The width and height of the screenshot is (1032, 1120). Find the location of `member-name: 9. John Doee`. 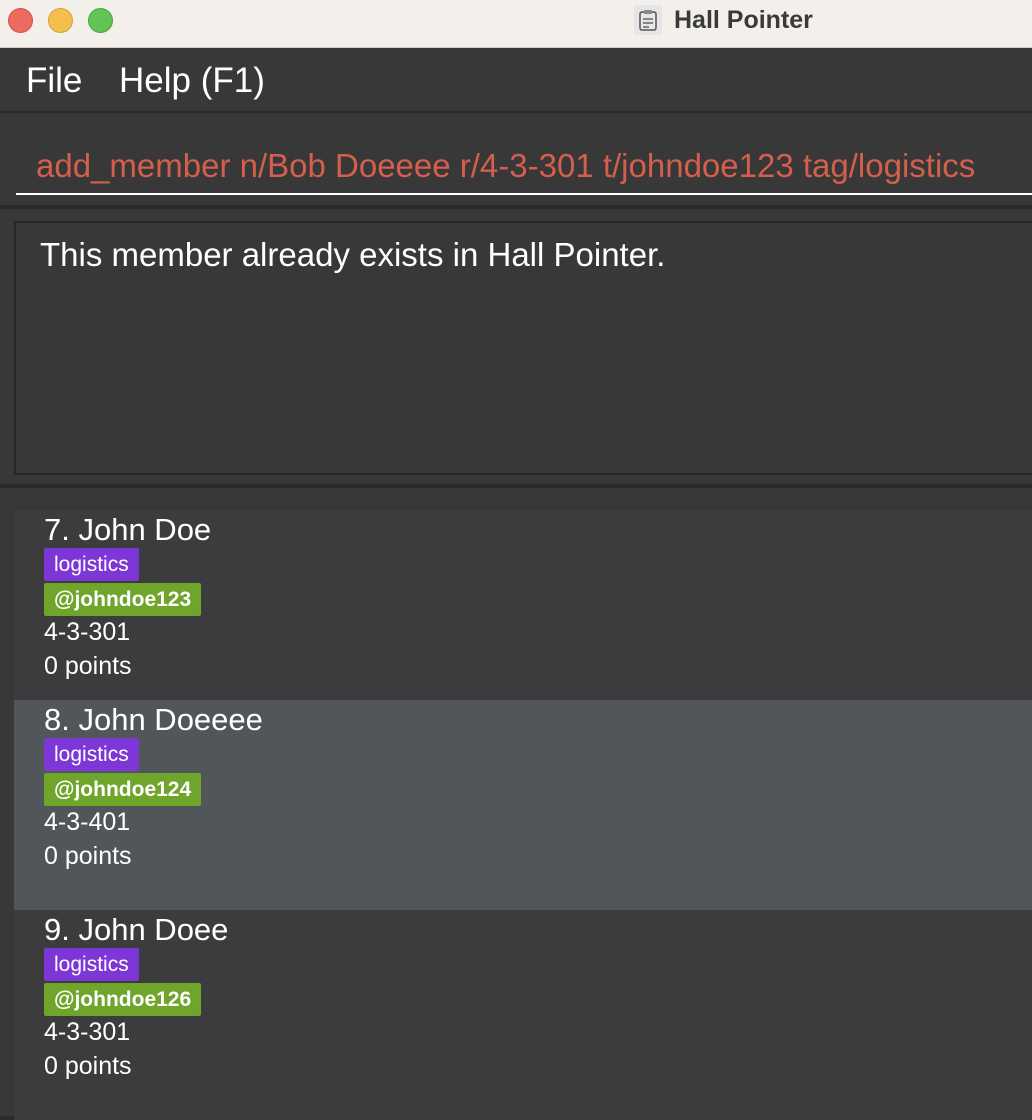

member-name: 9. John Doee is located at coordinates (136, 929).